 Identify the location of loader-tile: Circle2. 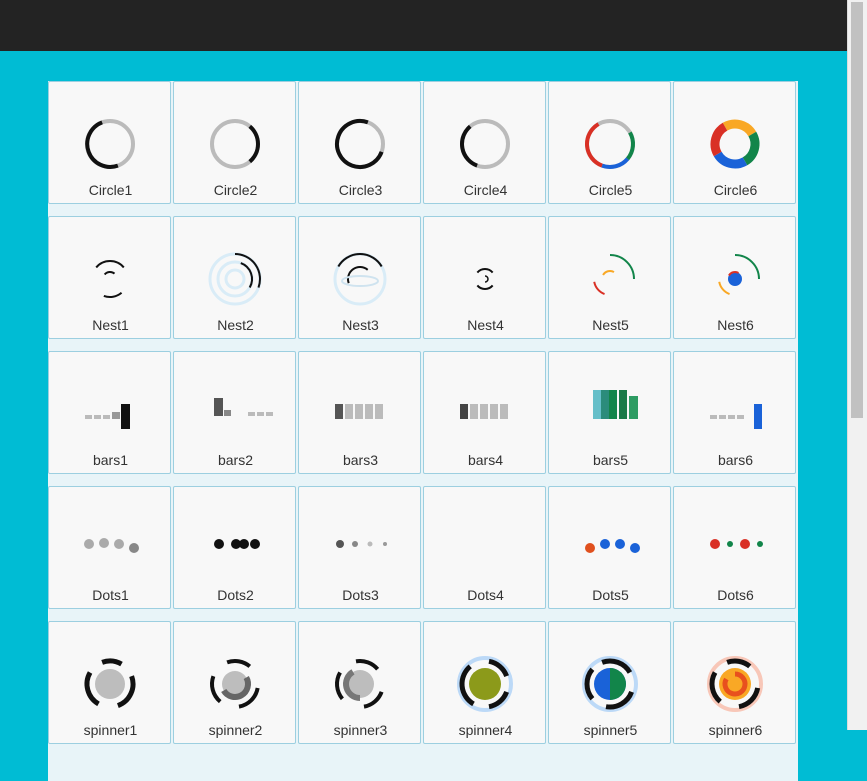
(234, 142).